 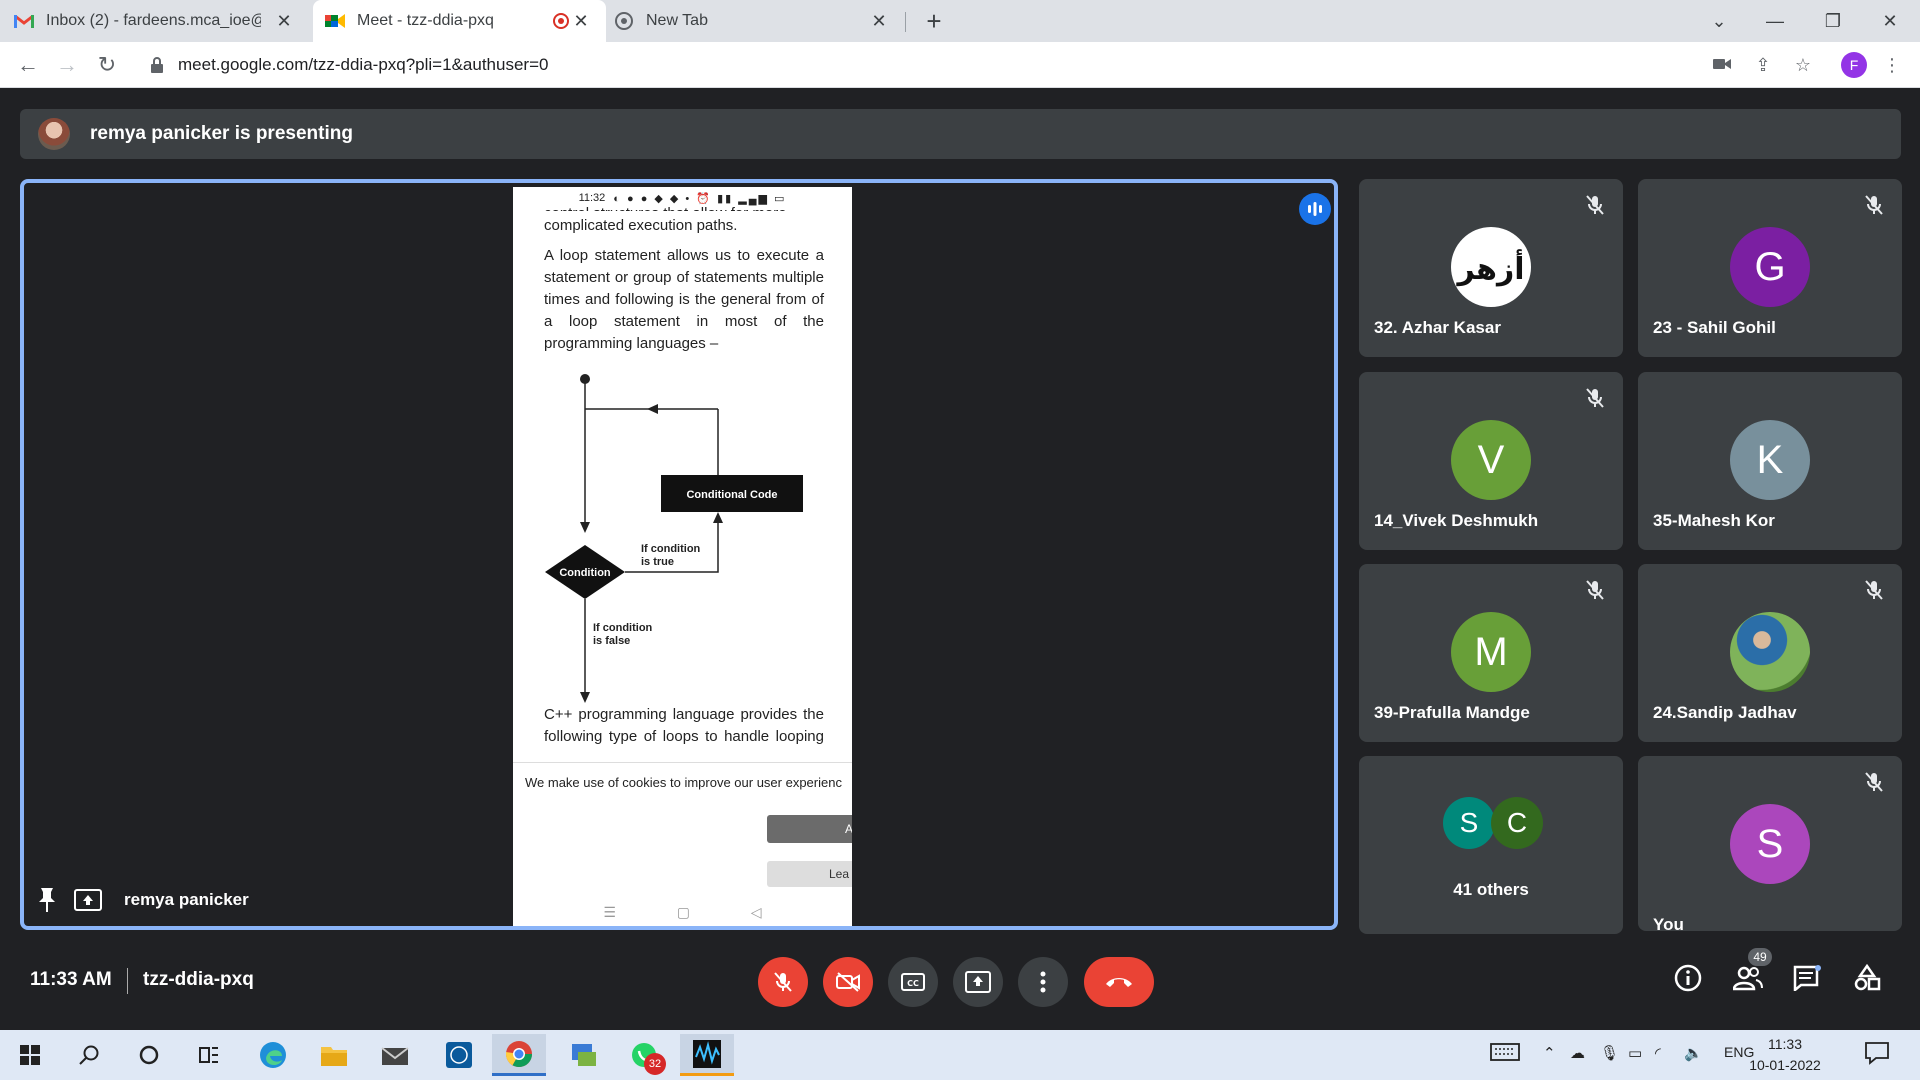 What do you see at coordinates (1833, 21) in the screenshot?
I see `maximize-button: ❐` at bounding box center [1833, 21].